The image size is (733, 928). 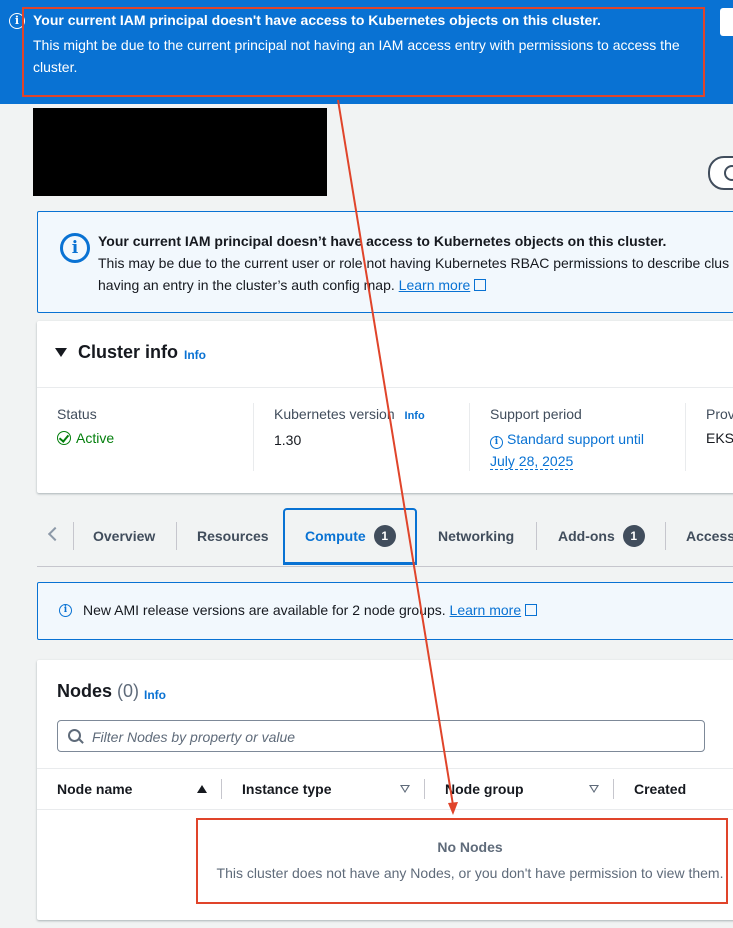 What do you see at coordinates (397, 457) in the screenshot?
I see `annotation-arrow` at bounding box center [397, 457].